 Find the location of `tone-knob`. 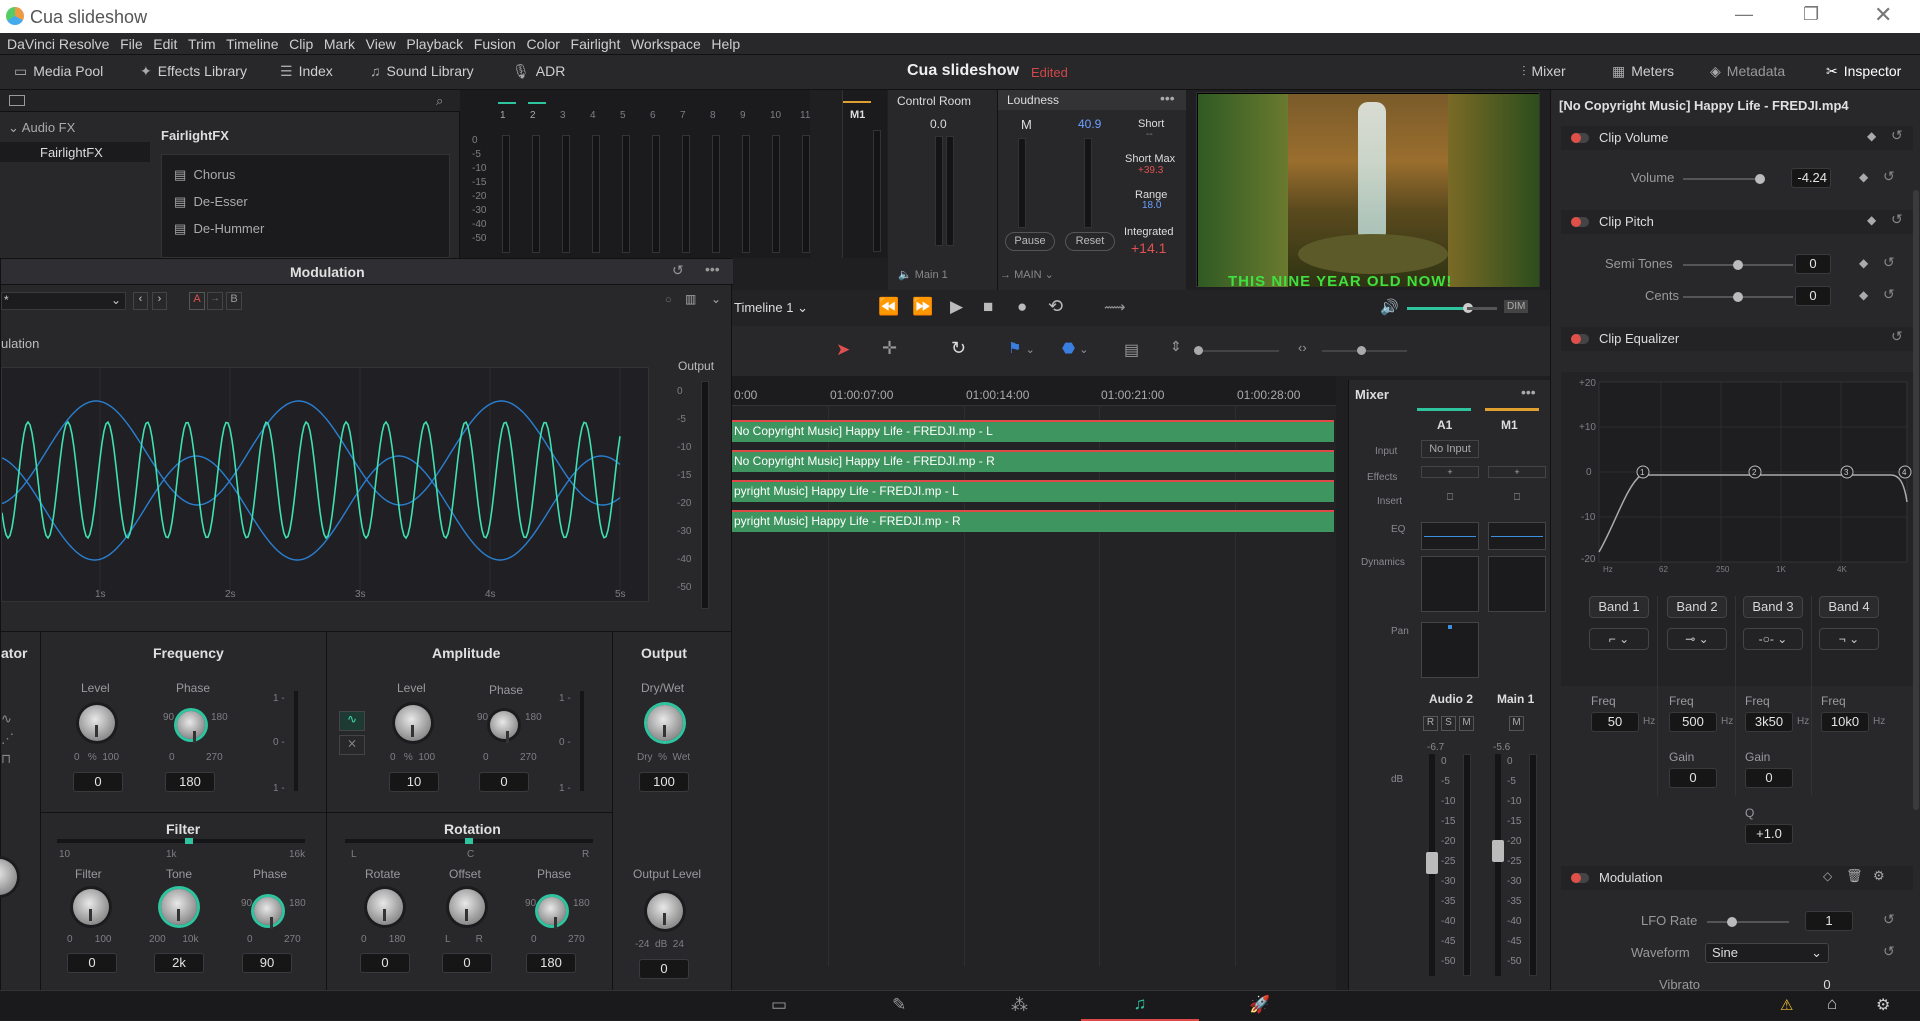

tone-knob is located at coordinates (179, 907).